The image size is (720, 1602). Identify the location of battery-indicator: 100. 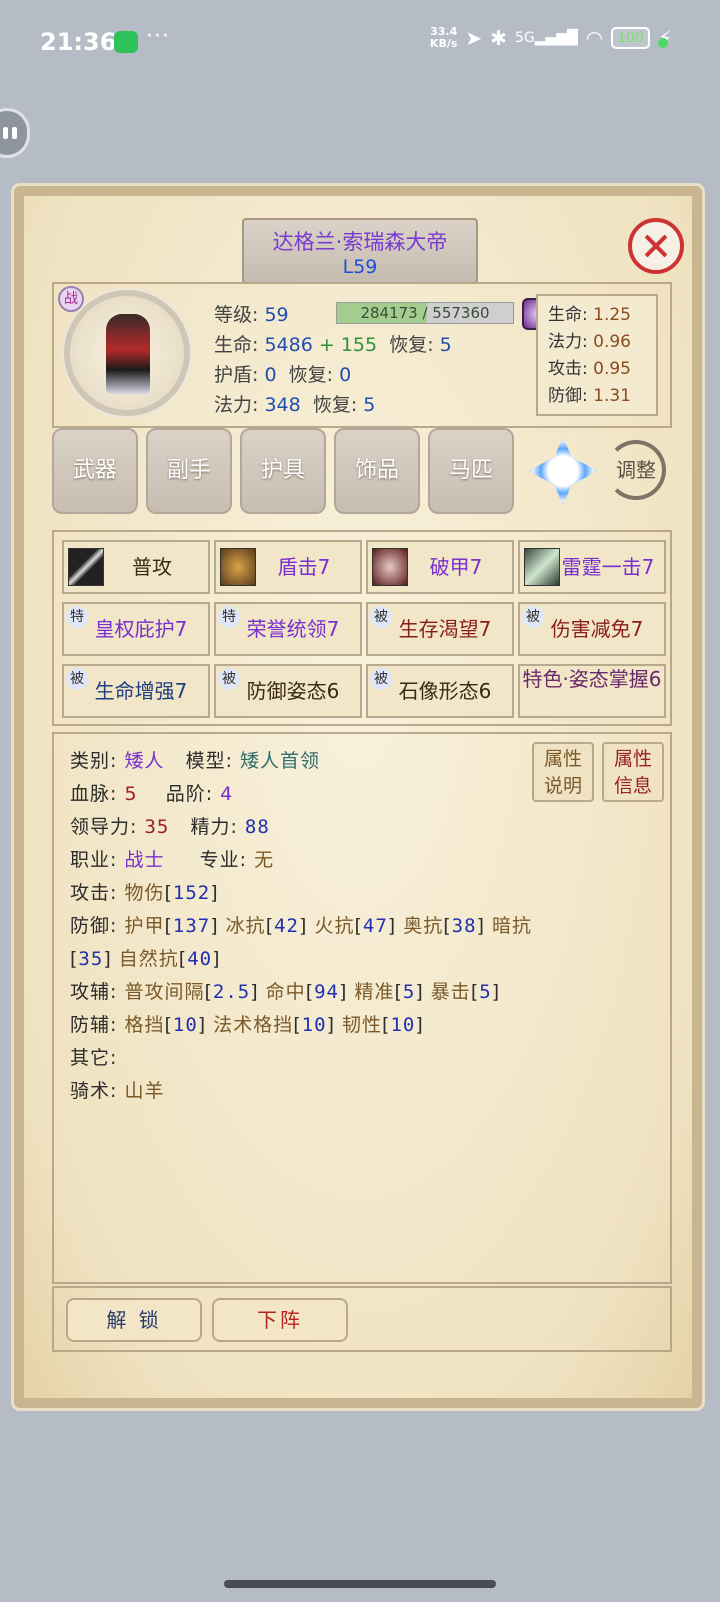
(630, 38).